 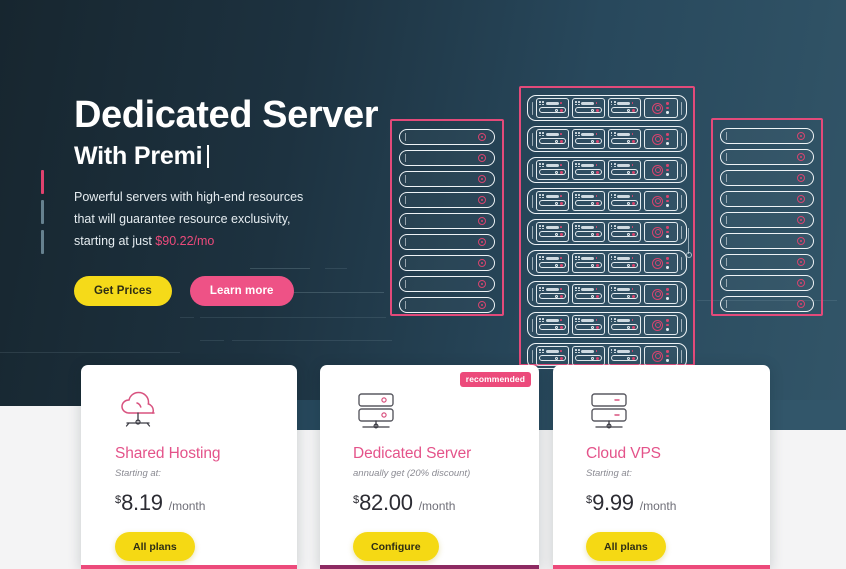 I want to click on card-title: Shared Hosting, so click(x=168, y=453).